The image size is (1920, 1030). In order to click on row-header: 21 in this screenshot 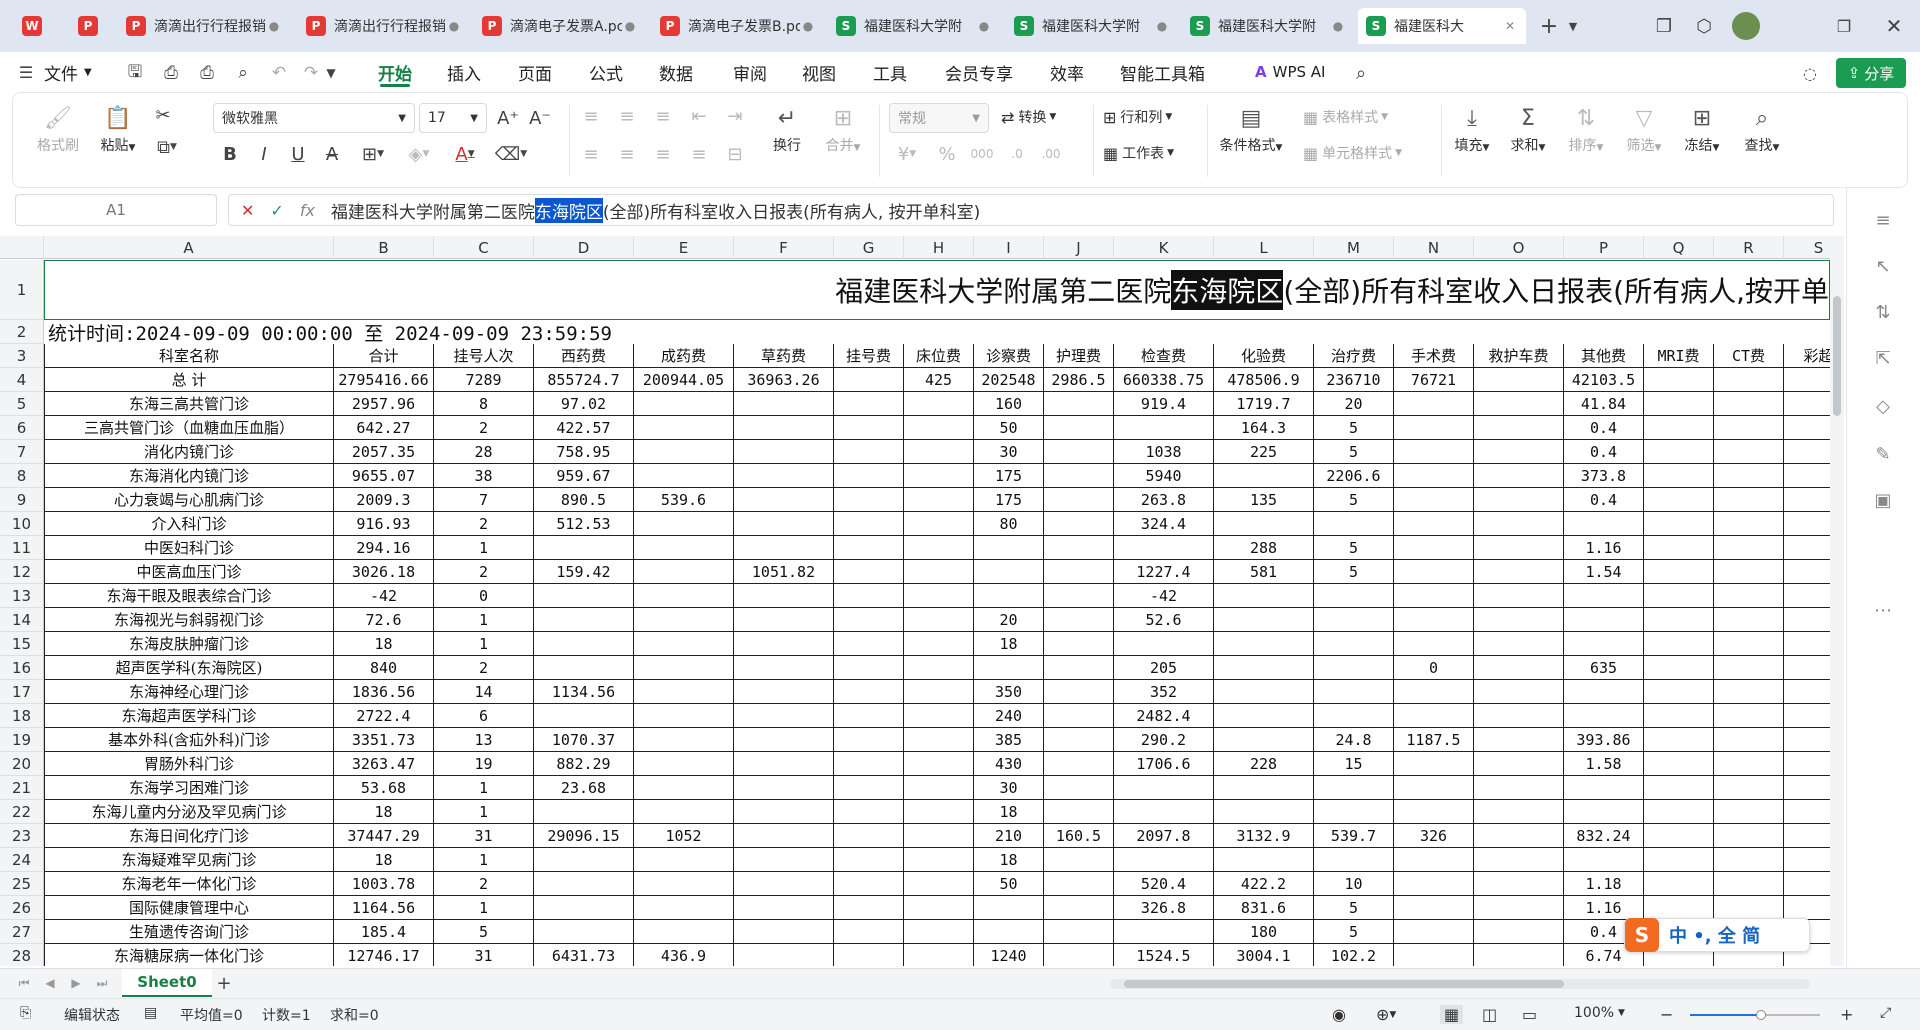, I will do `click(22, 788)`.